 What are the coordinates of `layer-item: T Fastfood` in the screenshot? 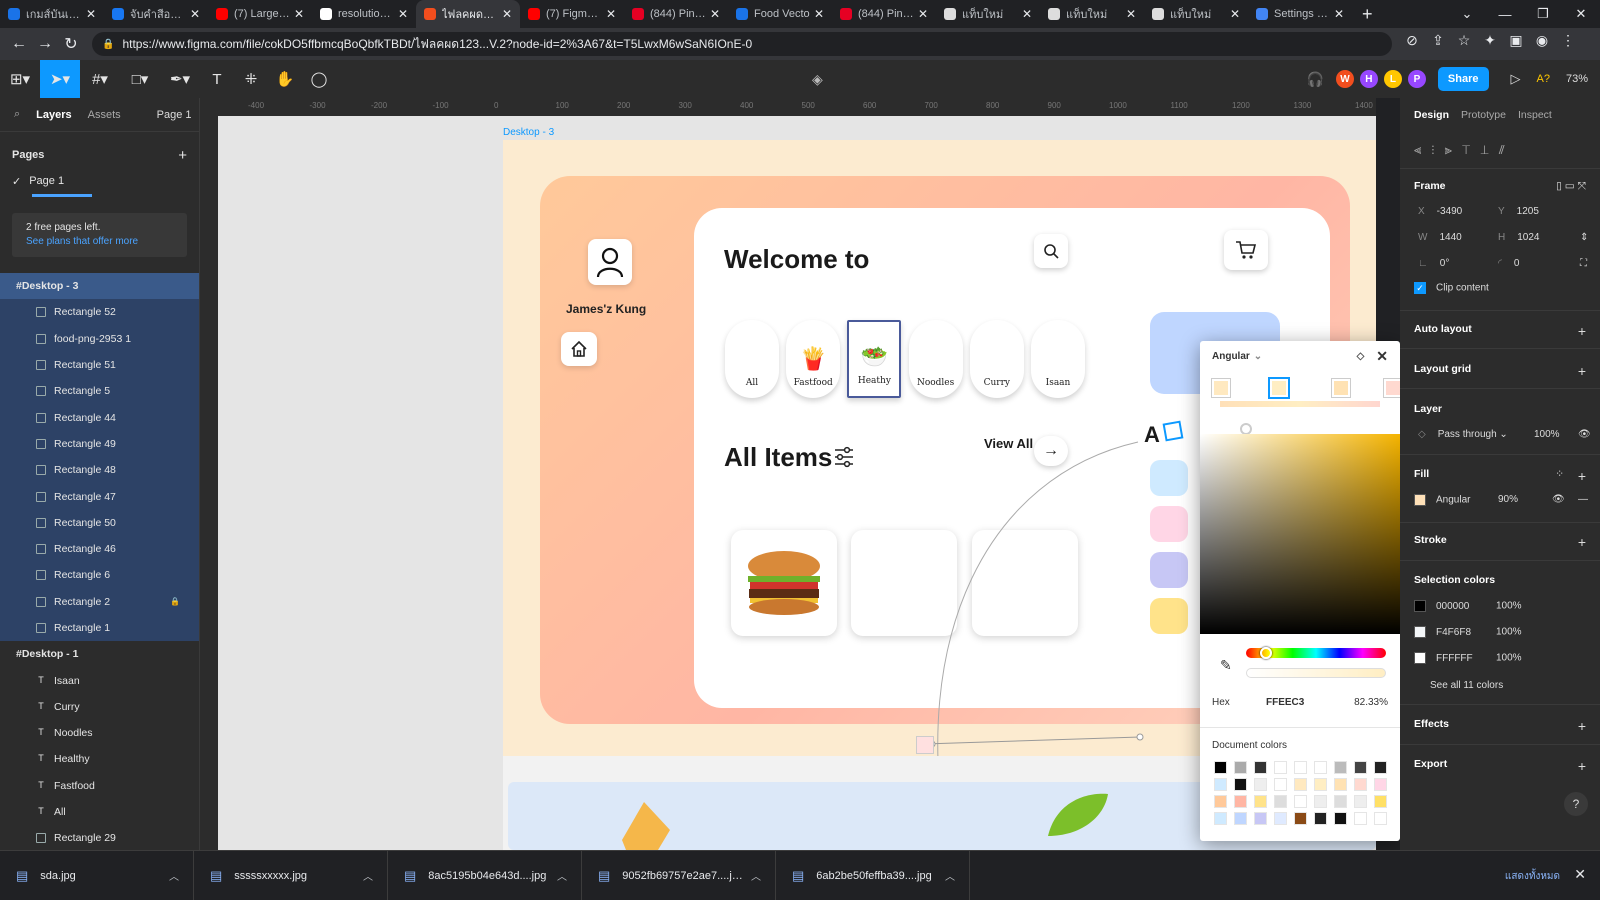 It's located at (99, 786).